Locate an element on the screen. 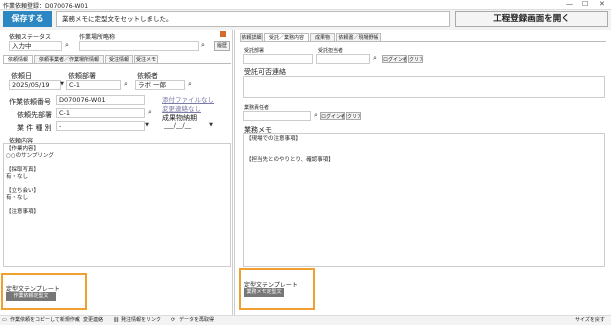  minimize-icon: — is located at coordinates (569, 4).